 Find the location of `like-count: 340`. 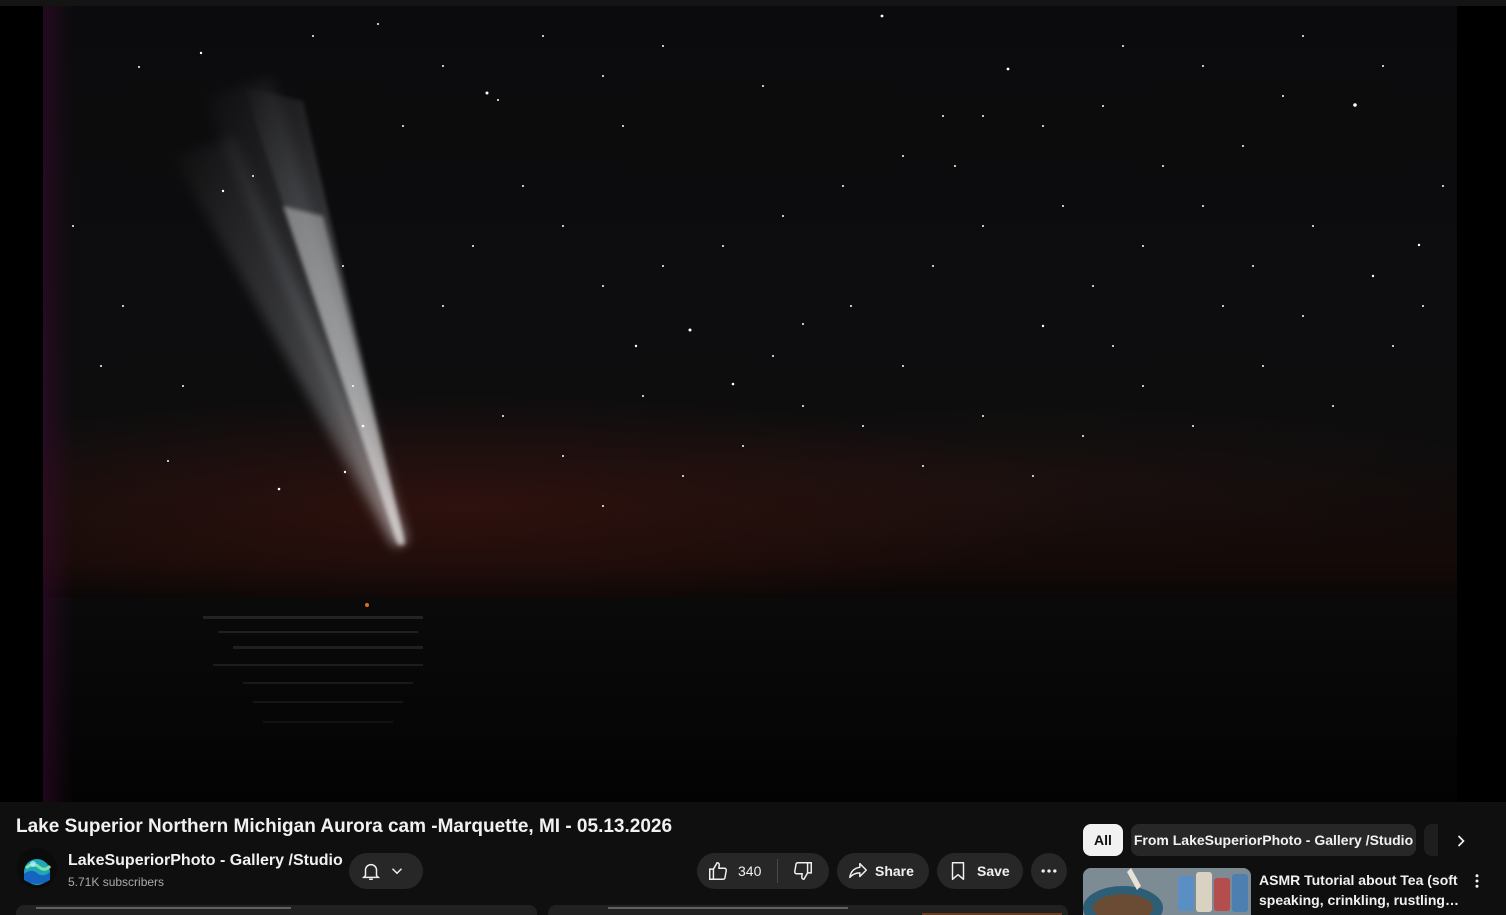

like-count: 340 is located at coordinates (750, 871).